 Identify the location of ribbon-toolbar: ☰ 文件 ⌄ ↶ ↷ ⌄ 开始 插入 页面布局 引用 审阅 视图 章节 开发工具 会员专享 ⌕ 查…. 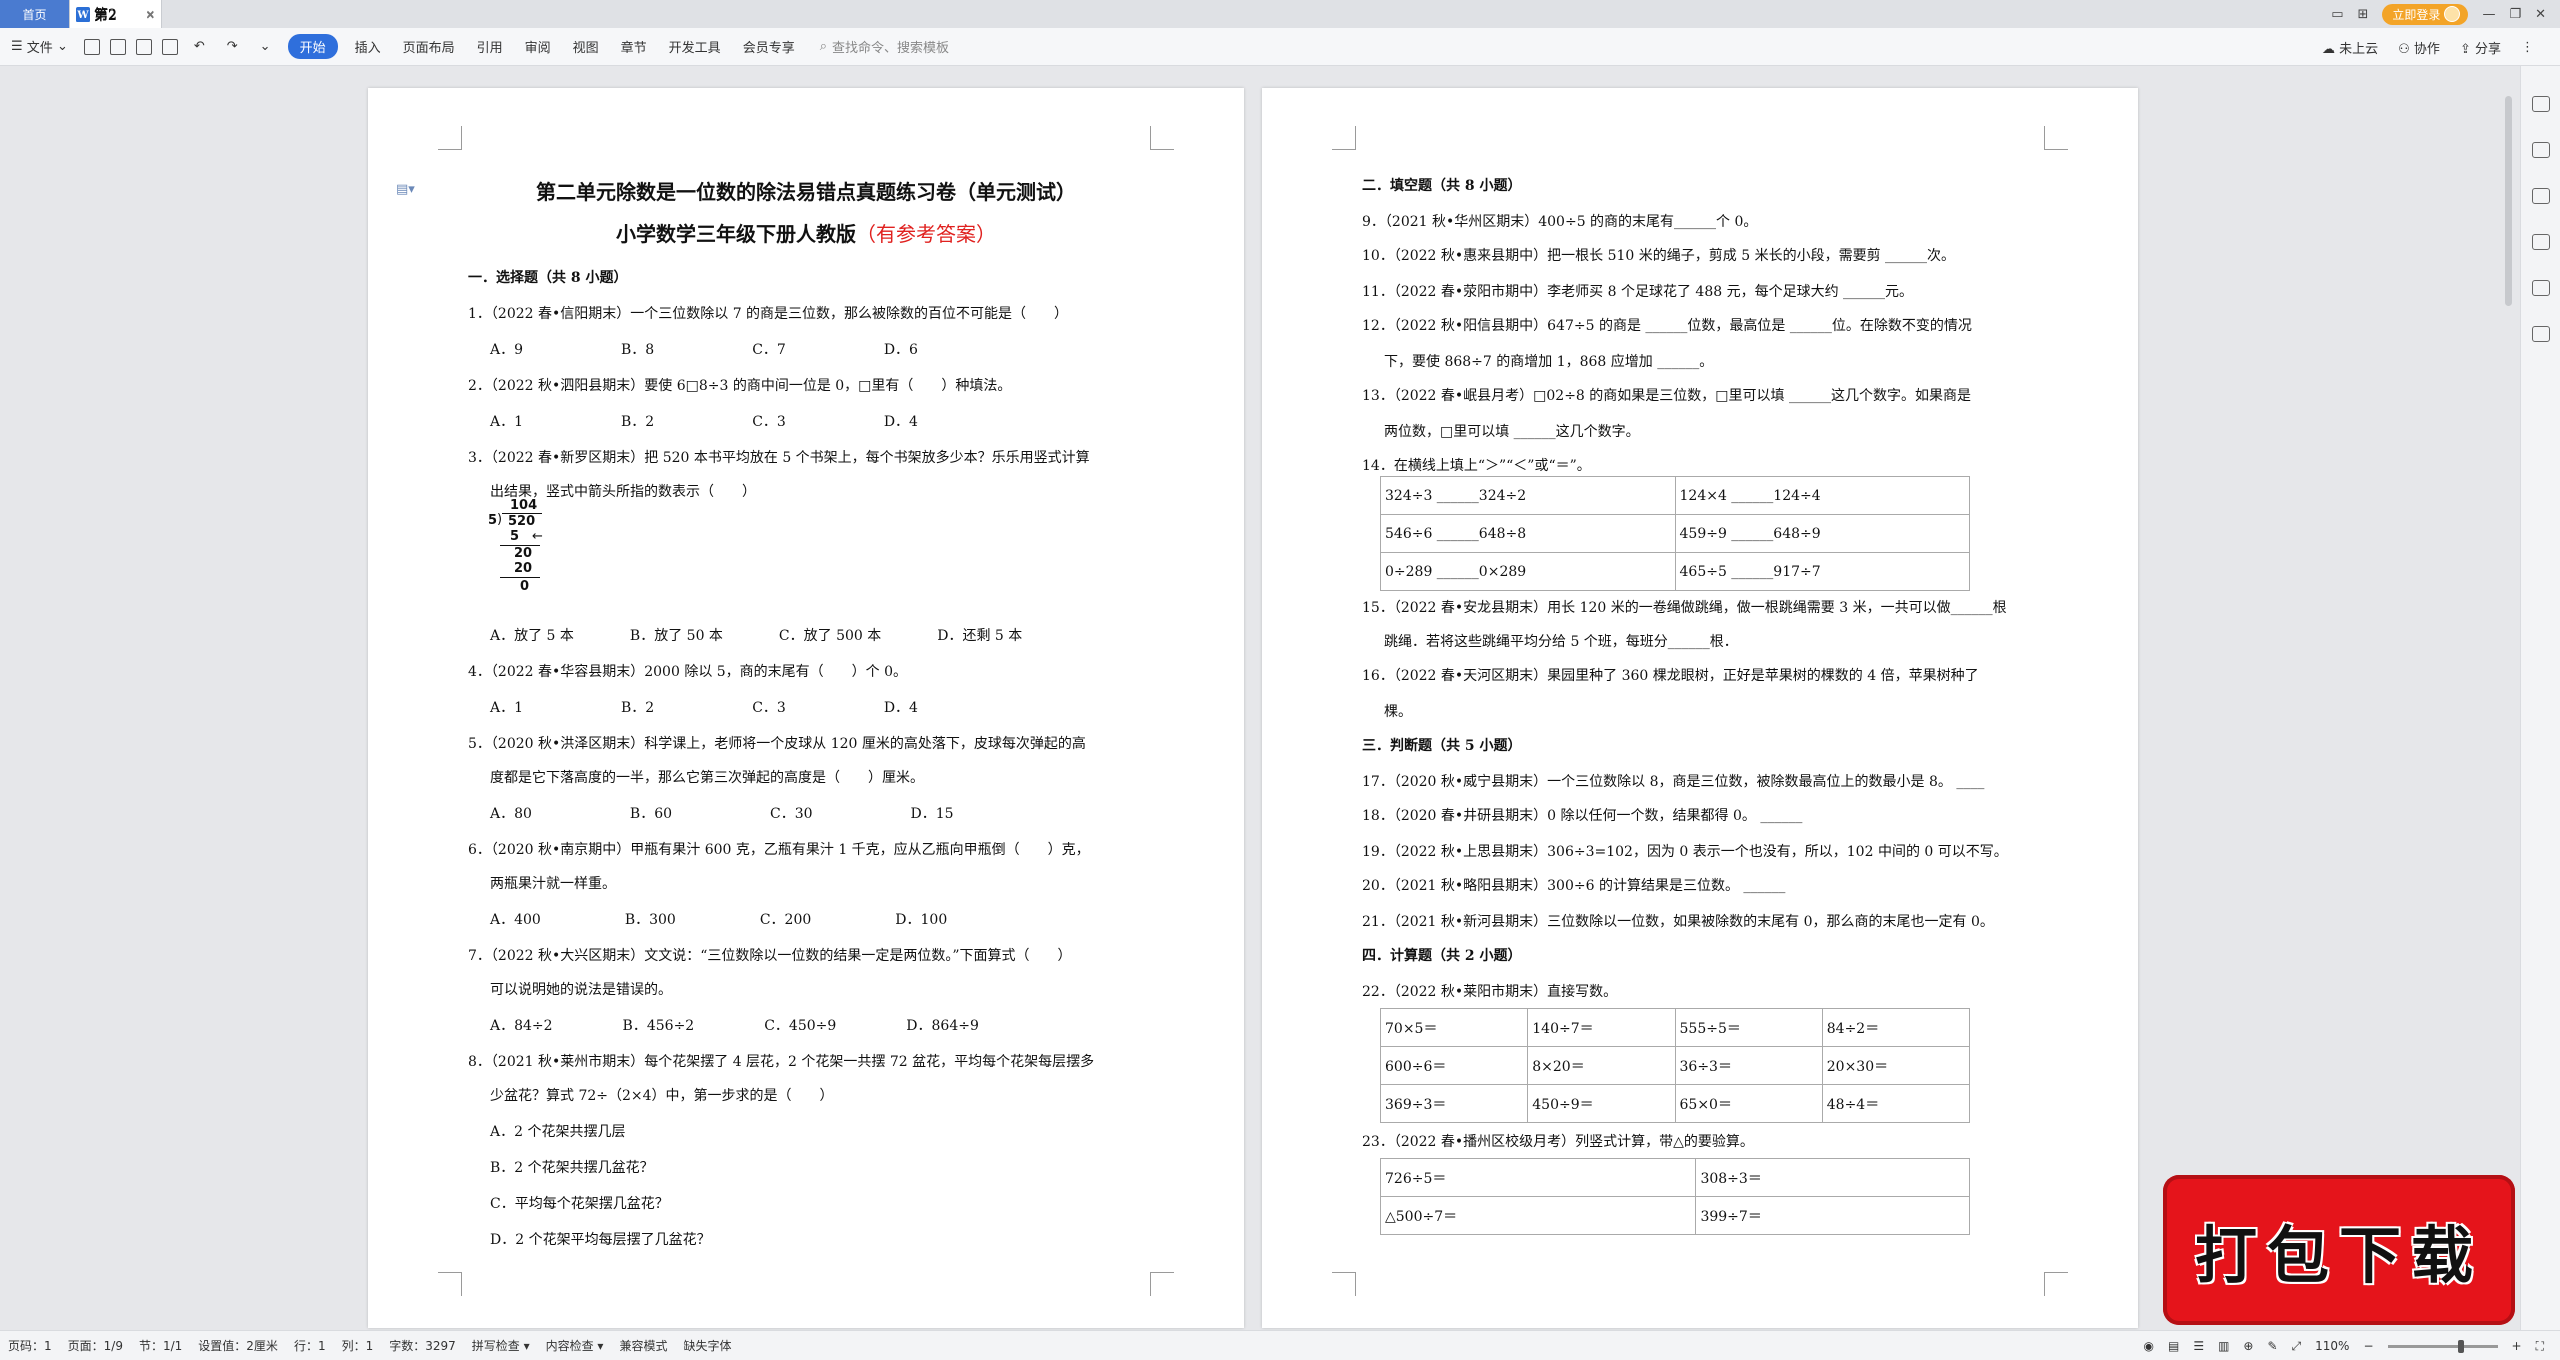
(1280, 47).